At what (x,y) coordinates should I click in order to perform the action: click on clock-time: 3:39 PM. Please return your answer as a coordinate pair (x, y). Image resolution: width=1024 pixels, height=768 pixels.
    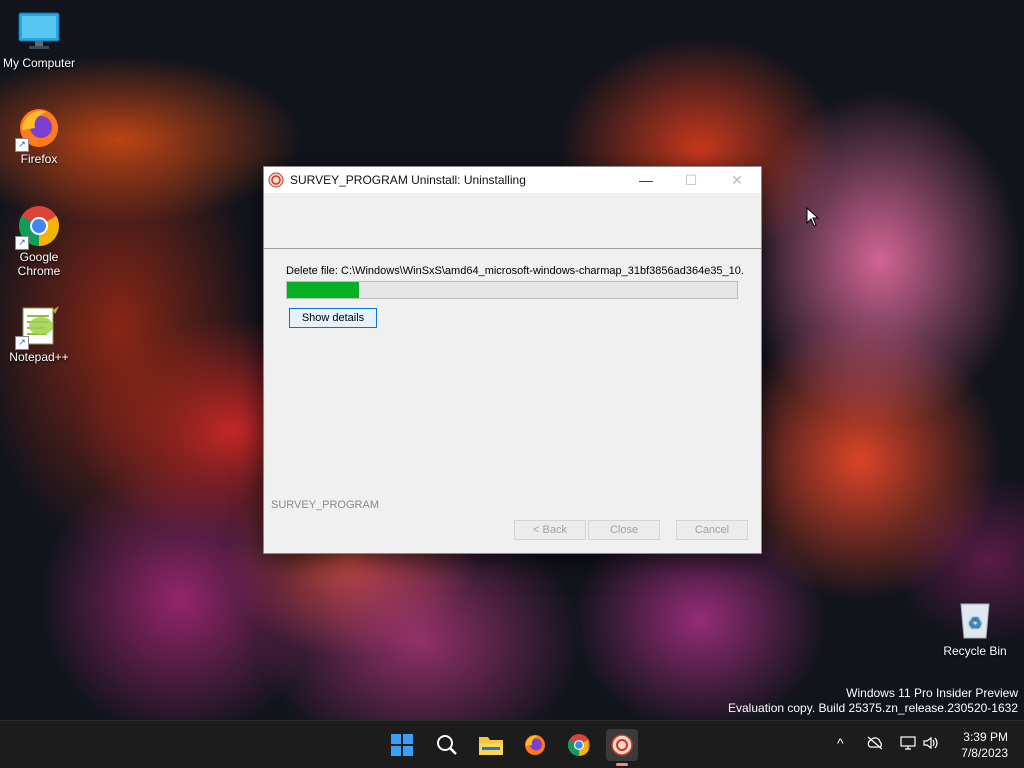
    Looking at the image, I should click on (985, 737).